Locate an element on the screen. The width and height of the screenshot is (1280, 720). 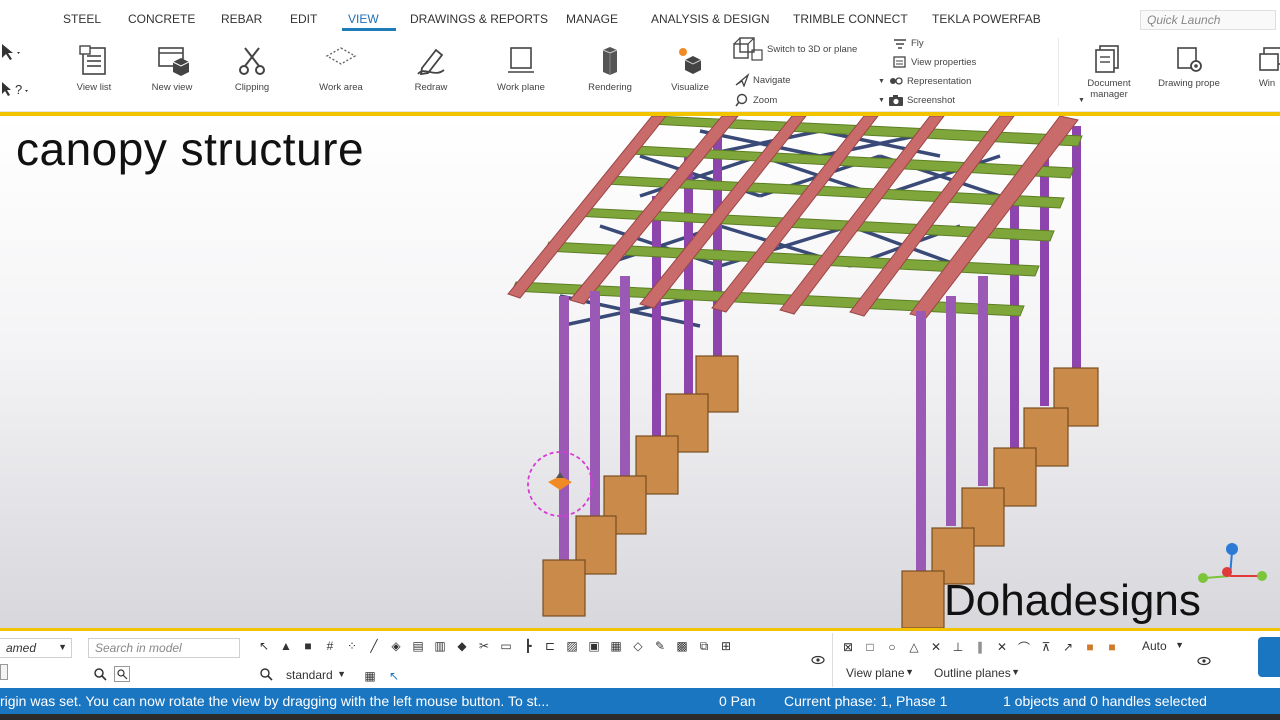
select-object-icon: ■ is located at coordinates (308, 646).